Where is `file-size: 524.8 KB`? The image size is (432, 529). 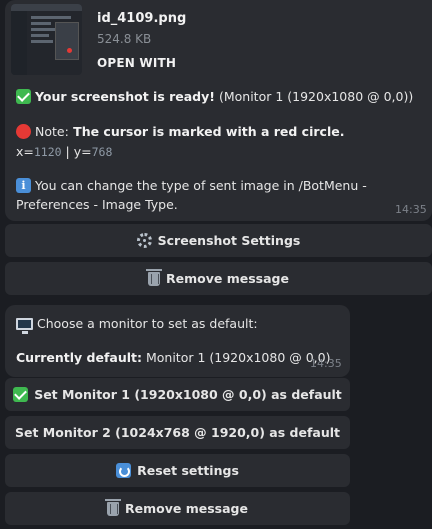 file-size: 524.8 KB is located at coordinates (124, 39).